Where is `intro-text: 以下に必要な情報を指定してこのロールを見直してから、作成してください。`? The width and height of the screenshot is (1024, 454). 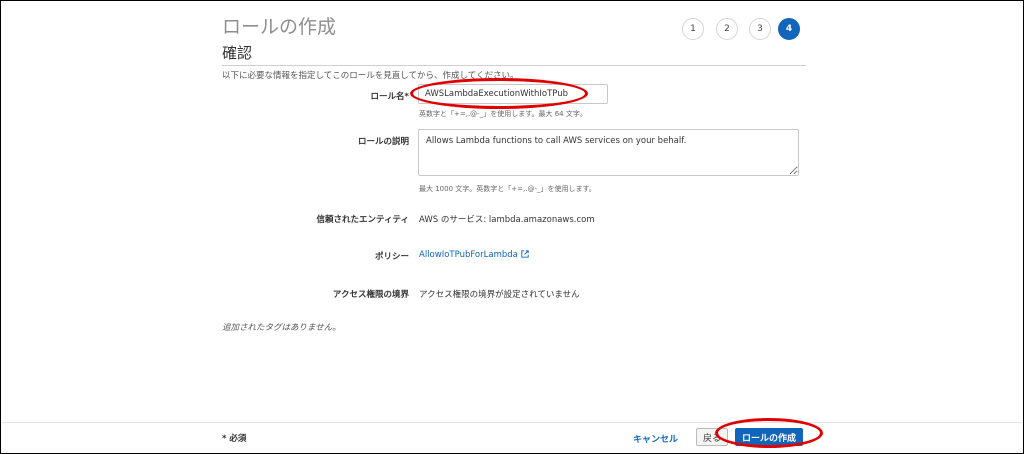
intro-text: 以下に必要な情報を指定してこのロールを見直してから、作成してください。 is located at coordinates (370, 76).